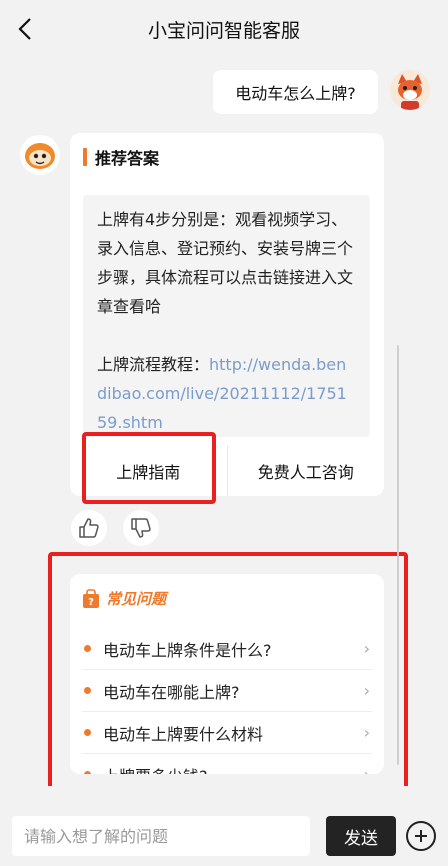 The height and width of the screenshot is (866, 448). Describe the element at coordinates (361, 836) in the screenshot. I see `send-button: 发送` at that location.